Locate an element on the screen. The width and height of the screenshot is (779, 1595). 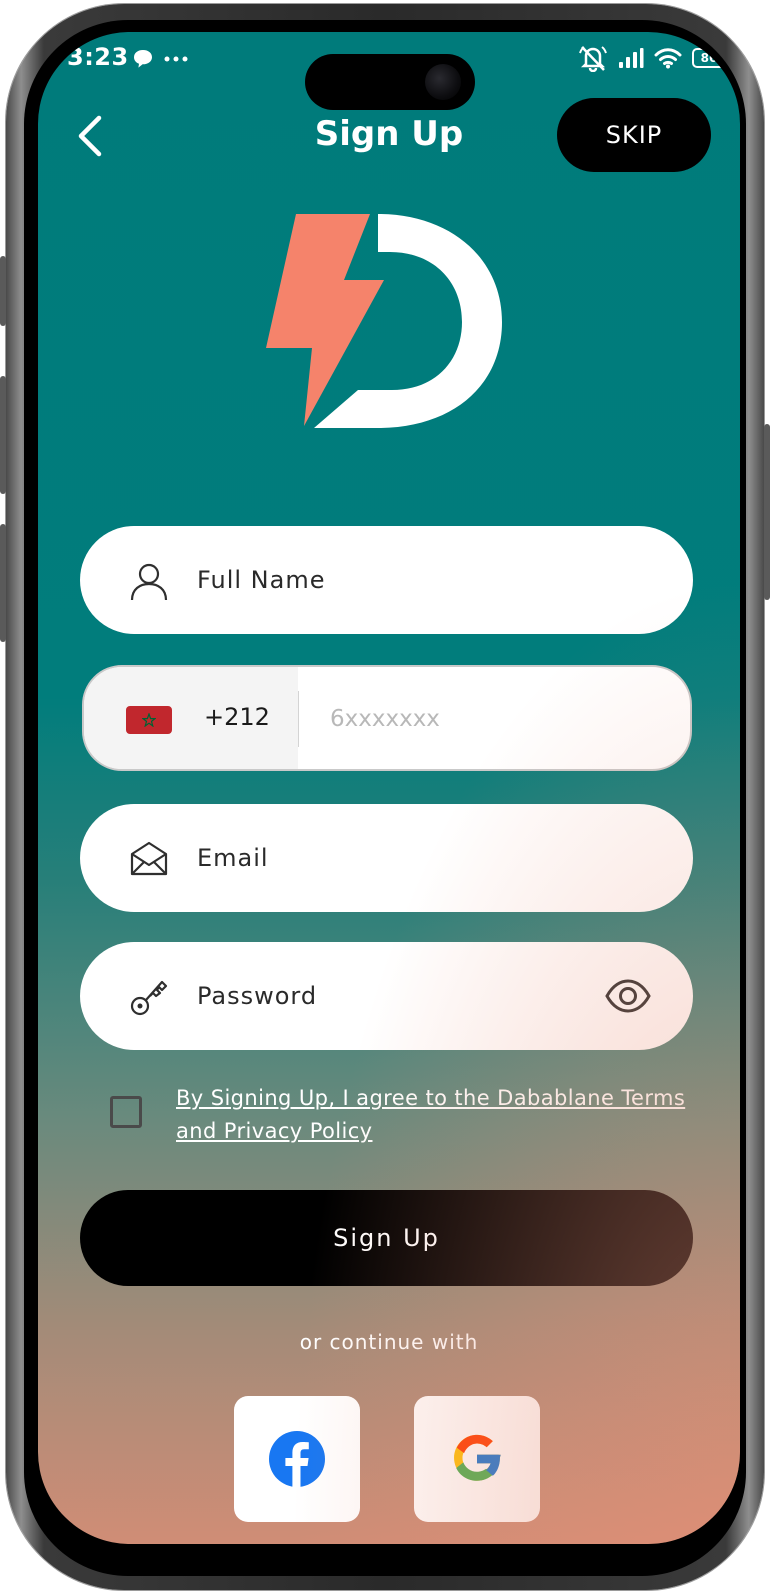
full-name-field: Full Name is located at coordinates (386, 580).